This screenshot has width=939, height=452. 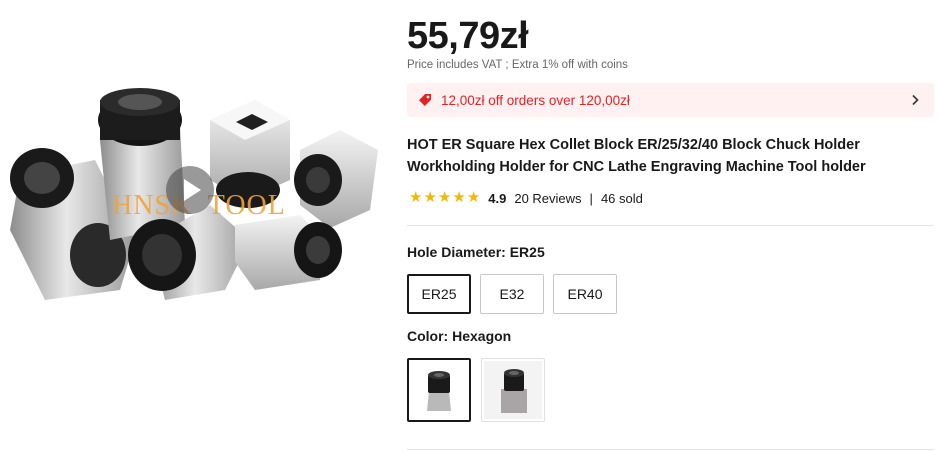 What do you see at coordinates (425, 100) in the screenshot?
I see `tag-icon` at bounding box center [425, 100].